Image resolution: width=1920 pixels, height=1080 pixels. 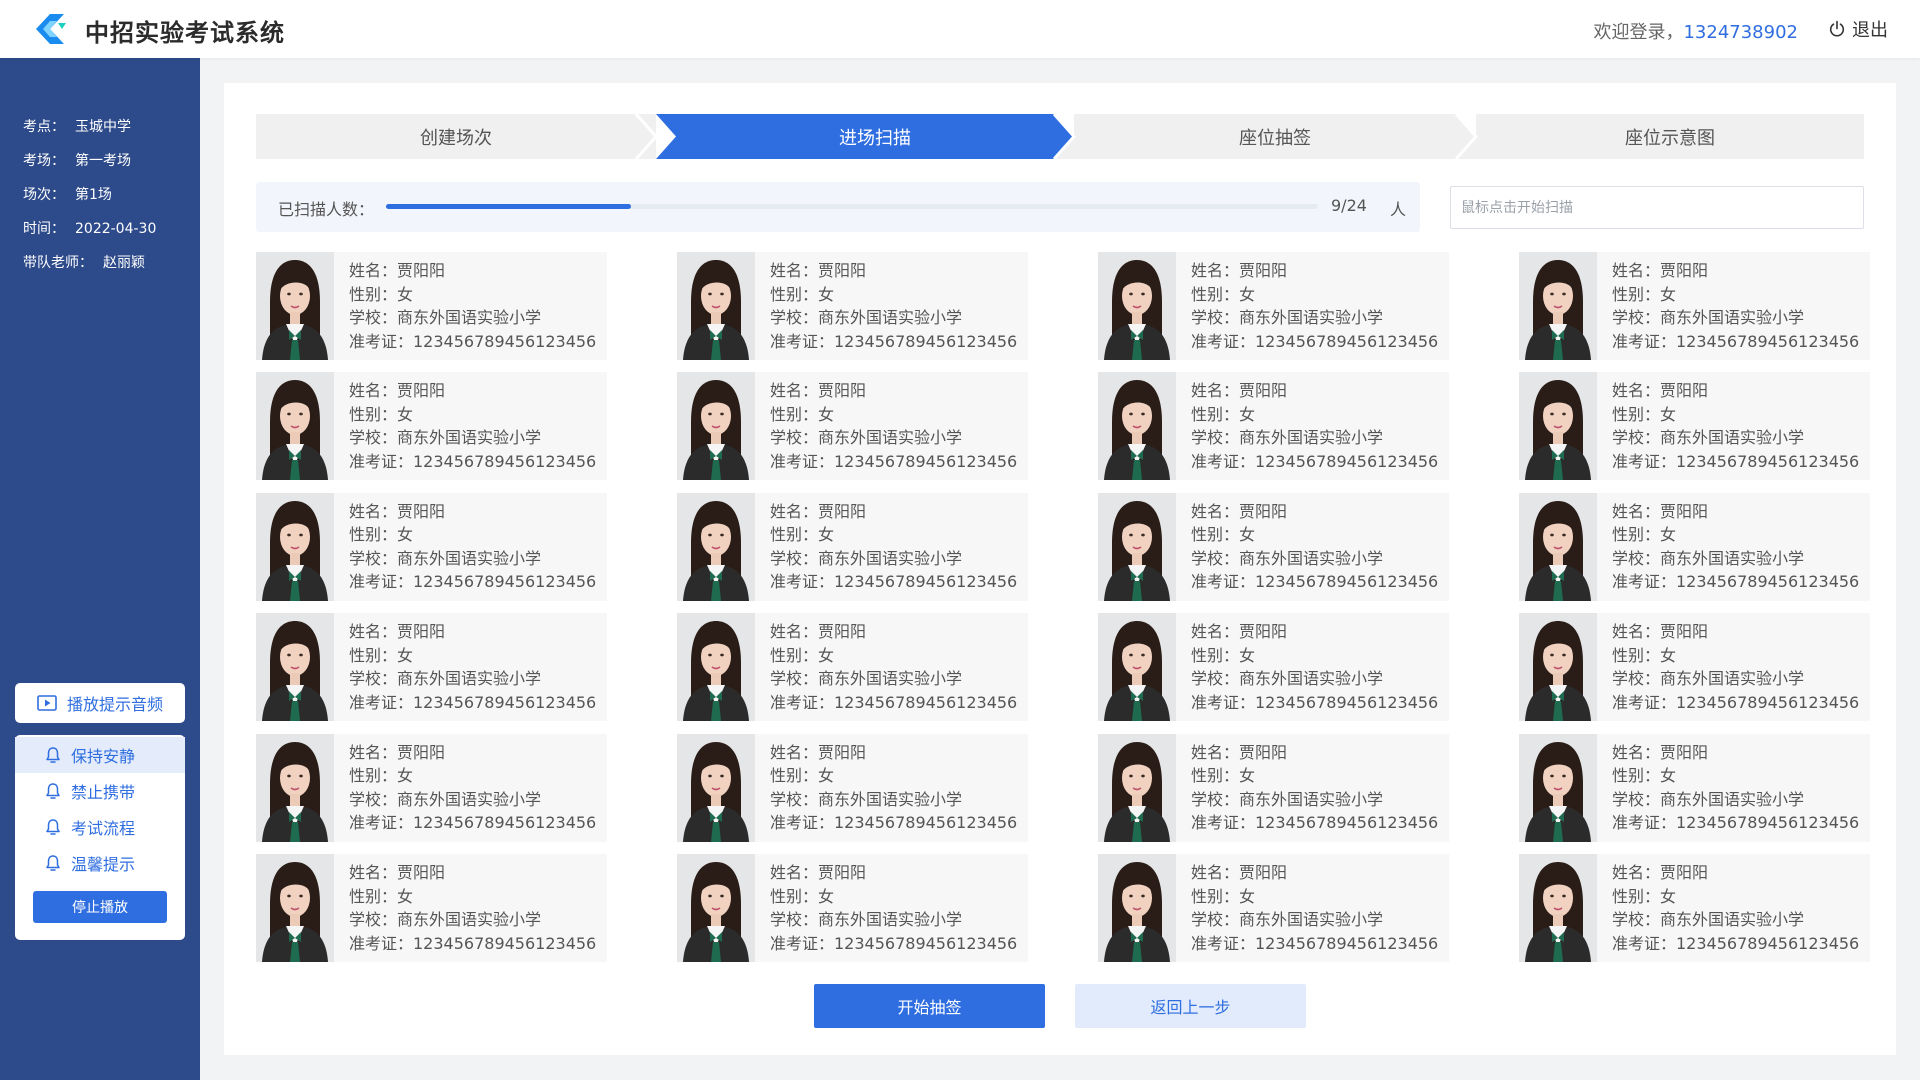 I want to click on logout-button: 退出, so click(x=1858, y=29).